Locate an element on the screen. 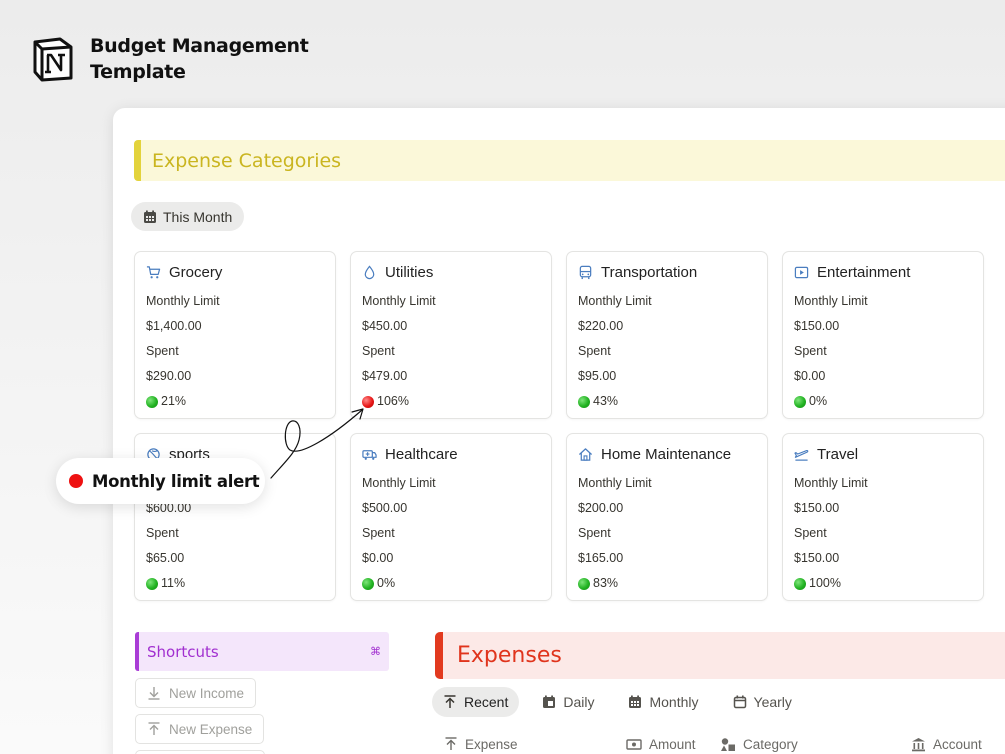 The image size is (1005, 754). expense-categories-header: Expense Categories is located at coordinates (569, 160).